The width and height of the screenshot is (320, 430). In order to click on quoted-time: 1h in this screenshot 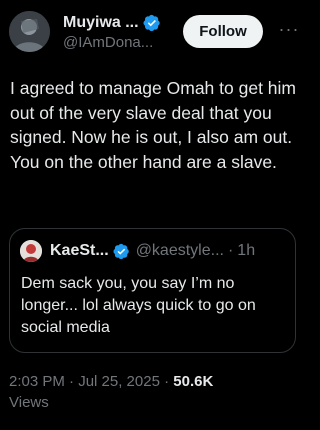, I will do `click(246, 251)`.